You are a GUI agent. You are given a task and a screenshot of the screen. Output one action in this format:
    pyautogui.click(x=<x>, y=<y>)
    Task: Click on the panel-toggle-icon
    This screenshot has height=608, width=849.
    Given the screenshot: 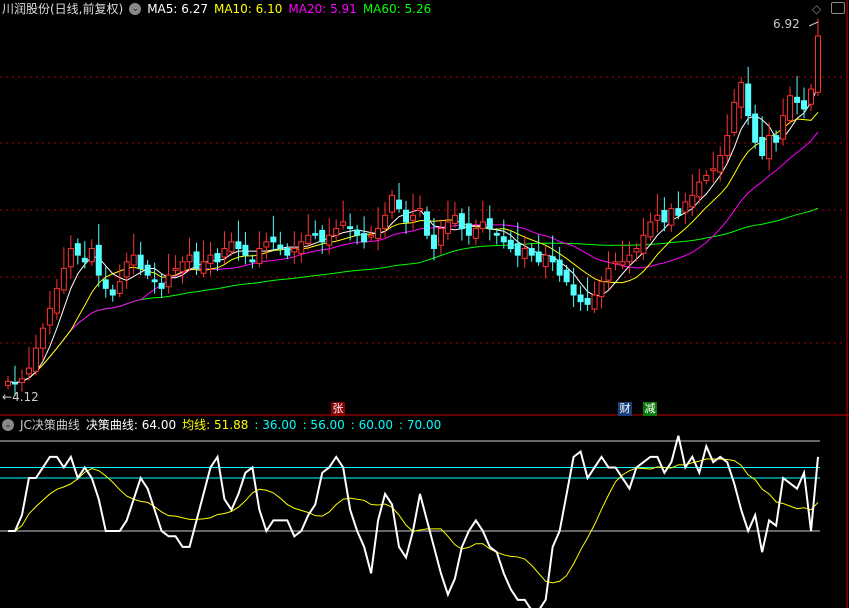 What is the action you would take?
    pyautogui.click(x=838, y=8)
    